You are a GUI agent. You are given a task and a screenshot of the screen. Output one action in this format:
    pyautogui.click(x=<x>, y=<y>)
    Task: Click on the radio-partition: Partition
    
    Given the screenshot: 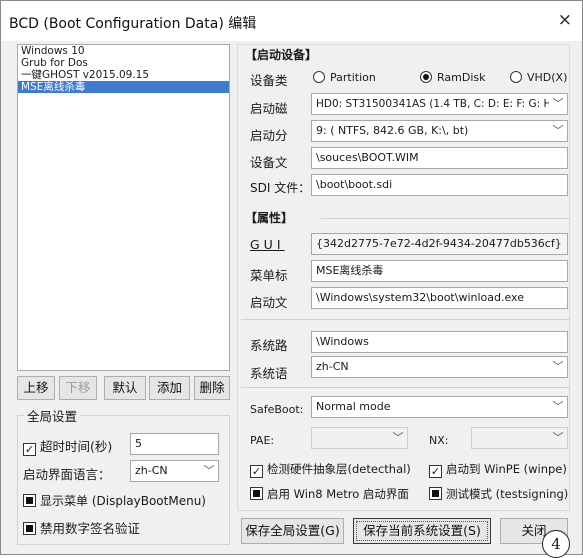 What is the action you would take?
    pyautogui.click(x=344, y=77)
    